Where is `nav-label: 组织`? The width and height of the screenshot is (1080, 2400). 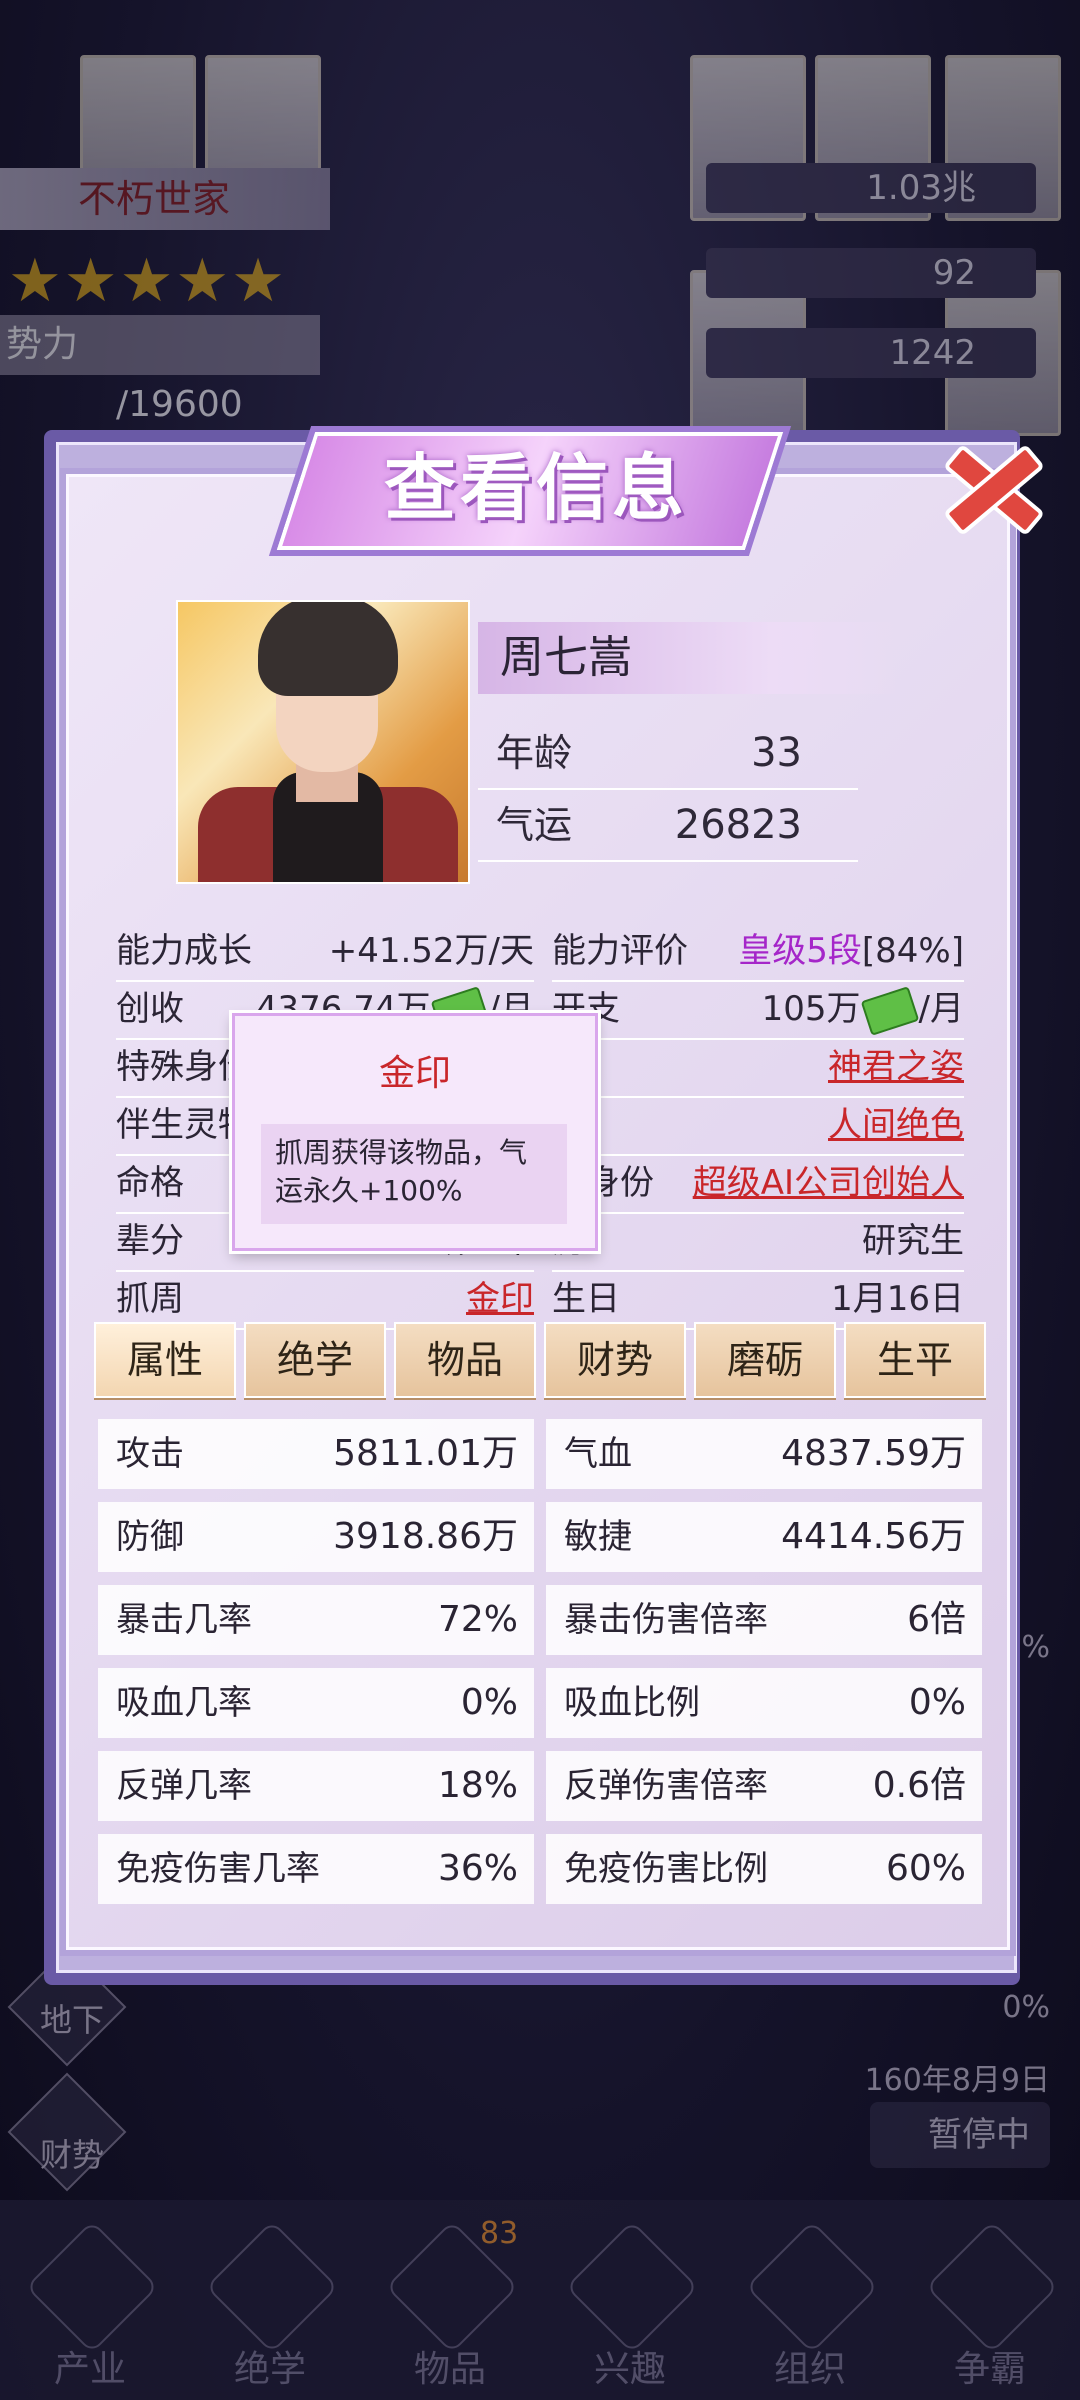
nav-label: 组织 is located at coordinates (809, 2369).